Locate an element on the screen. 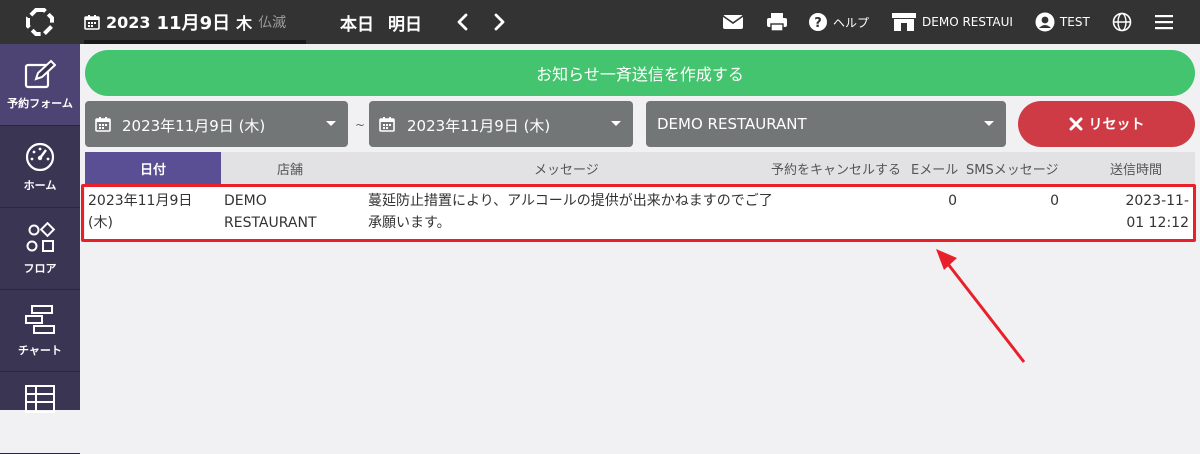 The height and width of the screenshot is (454, 1200). sidebar-item-reservation-form: 予約フォーム is located at coordinates (40, 85).